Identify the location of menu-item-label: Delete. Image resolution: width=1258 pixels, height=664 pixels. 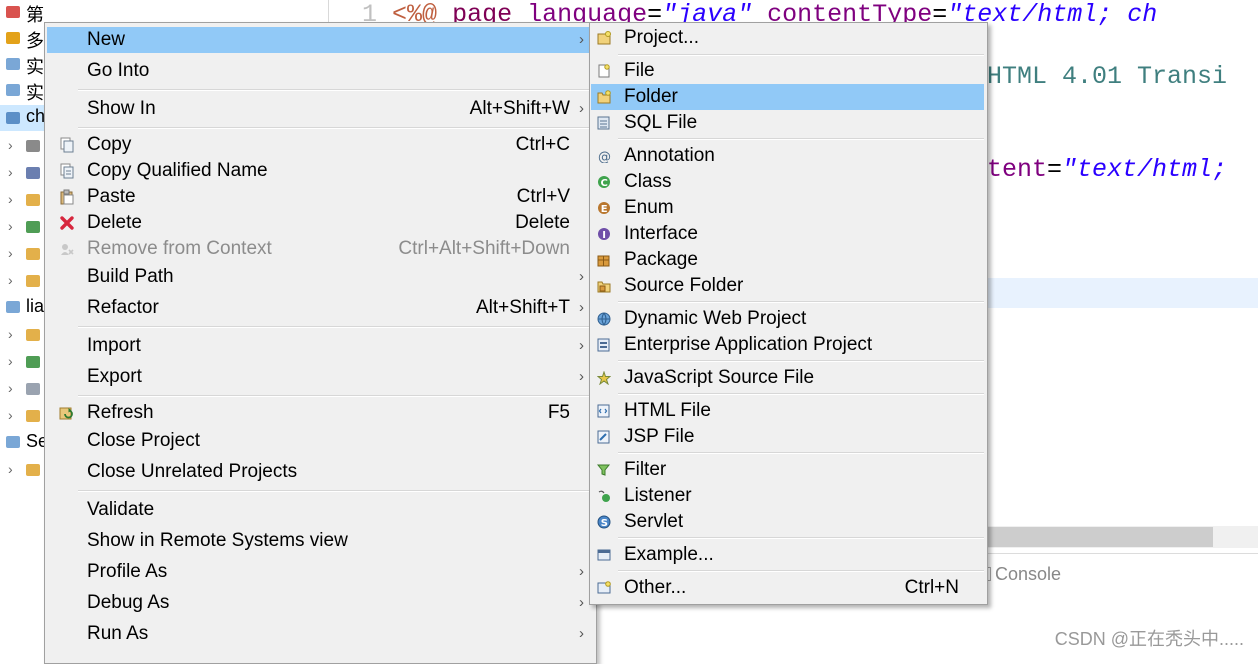
(114, 222).